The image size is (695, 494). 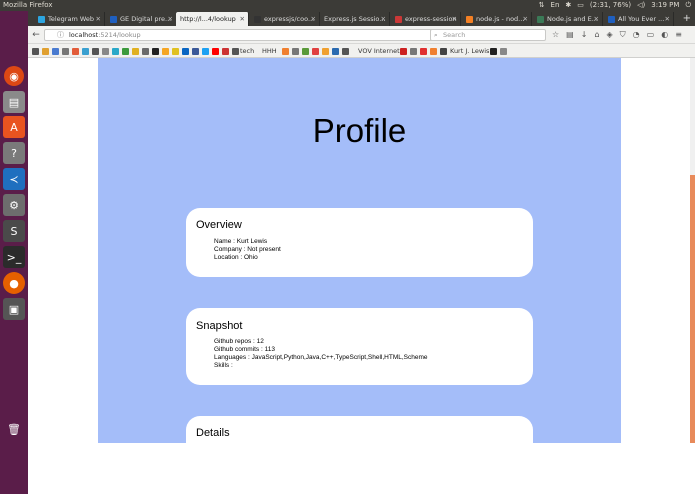 What do you see at coordinates (249, 35) in the screenshot?
I see `address-bar: ⓘ localhost:5214/lookup ↻` at bounding box center [249, 35].